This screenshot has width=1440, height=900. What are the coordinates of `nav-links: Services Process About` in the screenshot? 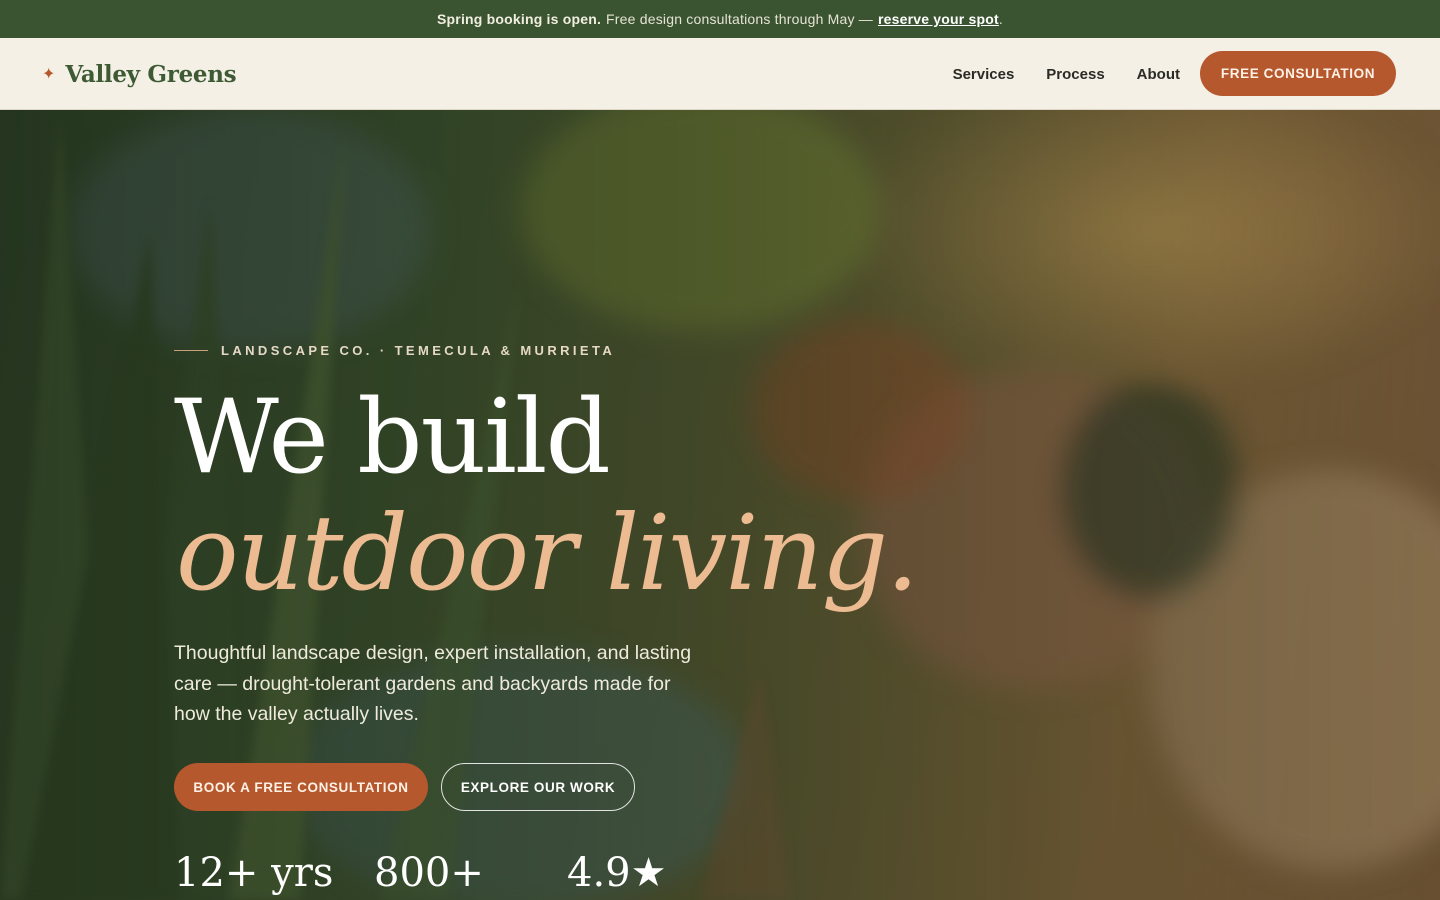 It's located at (1050, 74).